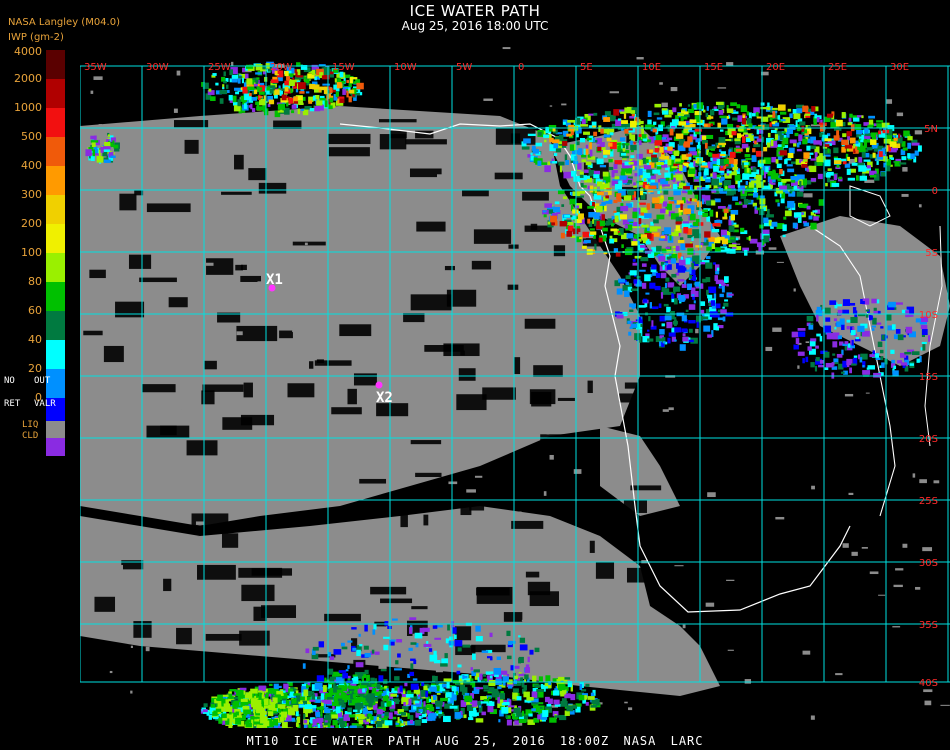 The image size is (950, 750). What do you see at coordinates (931, 253) in the screenshot?
I see `latitude-label: 5S` at bounding box center [931, 253].